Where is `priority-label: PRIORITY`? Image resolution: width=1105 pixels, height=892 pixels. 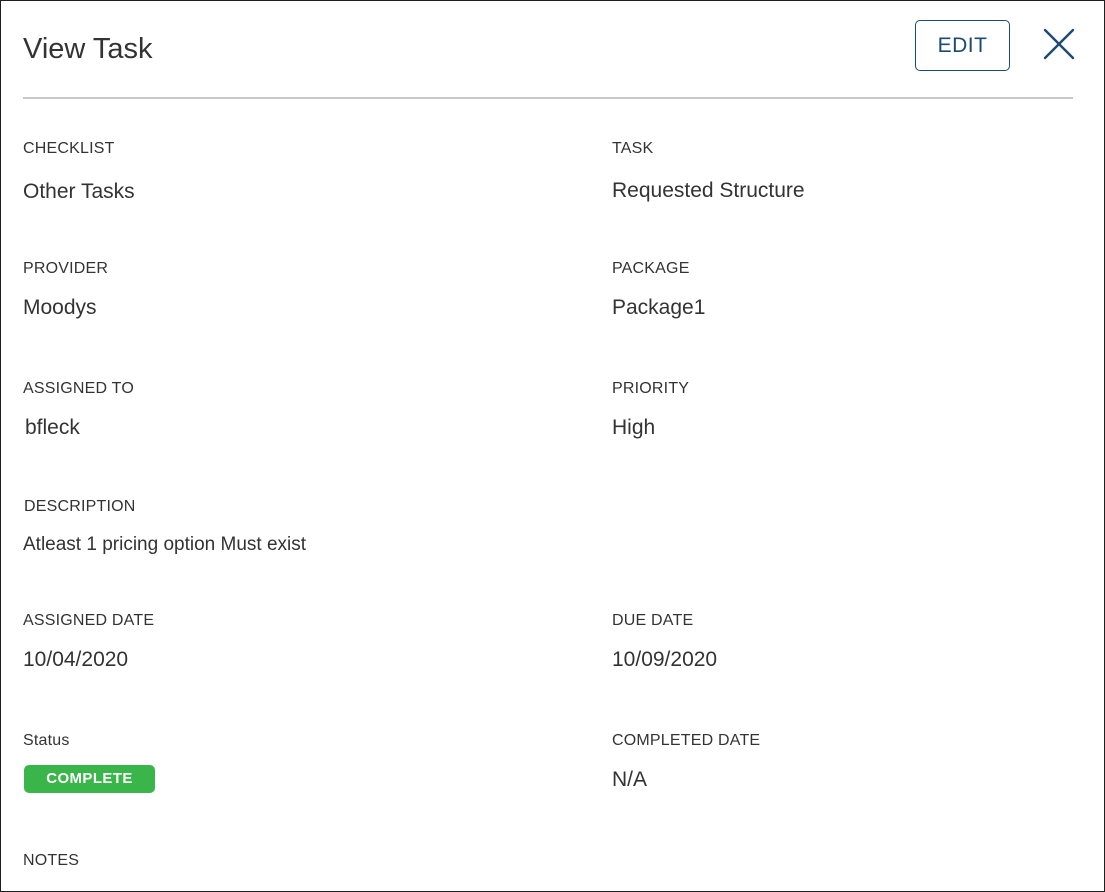 priority-label: PRIORITY is located at coordinates (651, 388).